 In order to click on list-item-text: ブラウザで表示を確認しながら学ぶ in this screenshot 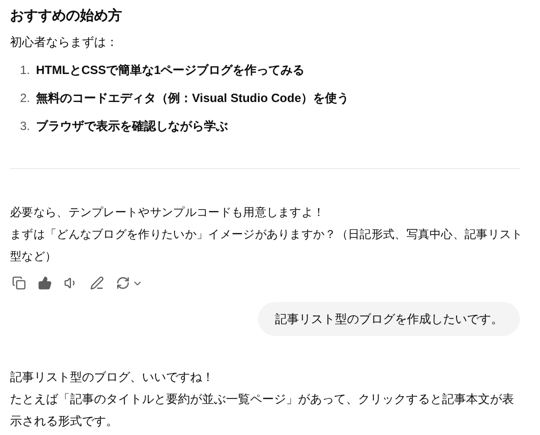, I will do `click(132, 126)`.